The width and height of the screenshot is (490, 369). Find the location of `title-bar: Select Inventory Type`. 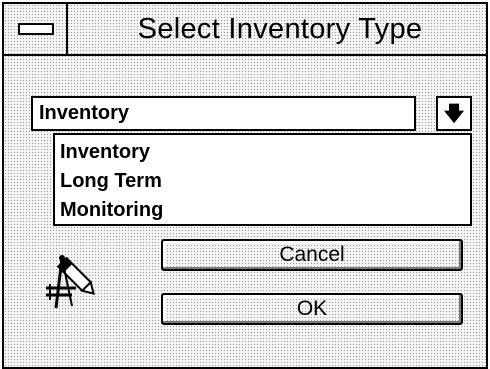

title-bar: Select Inventory Type is located at coordinates (245, 30).